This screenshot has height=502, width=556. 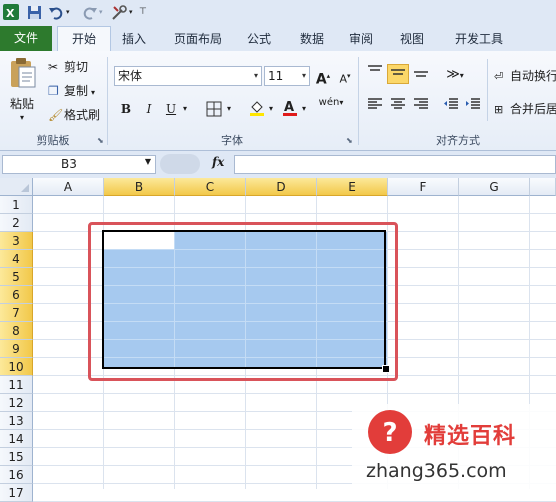 What do you see at coordinates (533, 109) in the screenshot?
I see `merge-label: 合并后居` at bounding box center [533, 109].